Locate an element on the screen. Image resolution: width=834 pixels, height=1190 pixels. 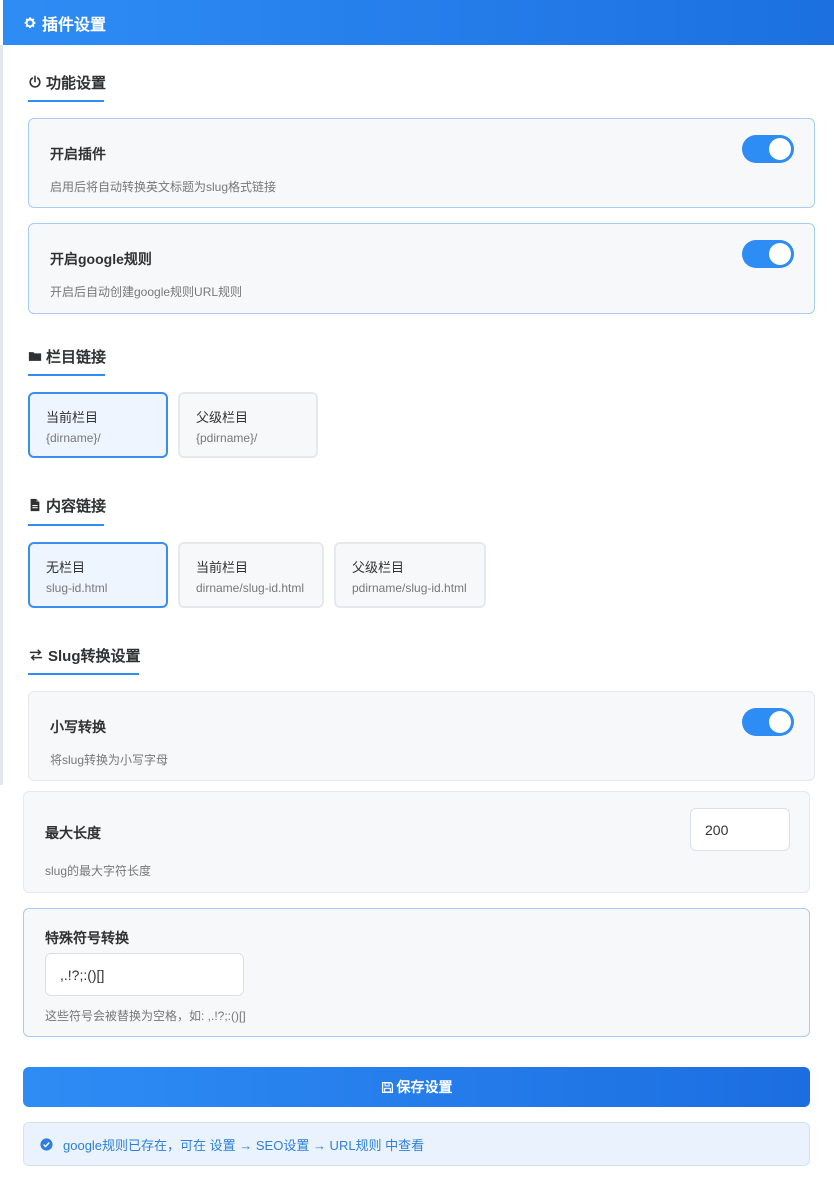
save-icon is located at coordinates (387, 1087).